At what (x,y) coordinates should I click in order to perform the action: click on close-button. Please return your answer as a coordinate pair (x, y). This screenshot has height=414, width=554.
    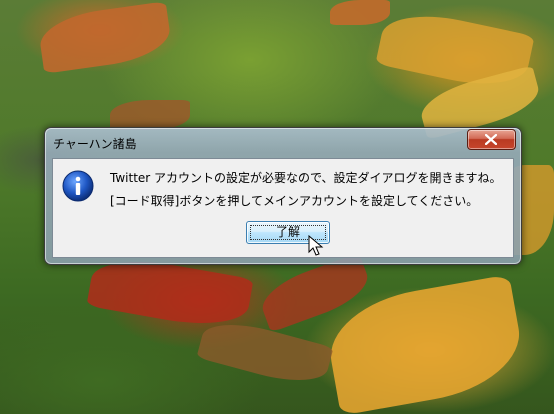
    Looking at the image, I should click on (491, 139).